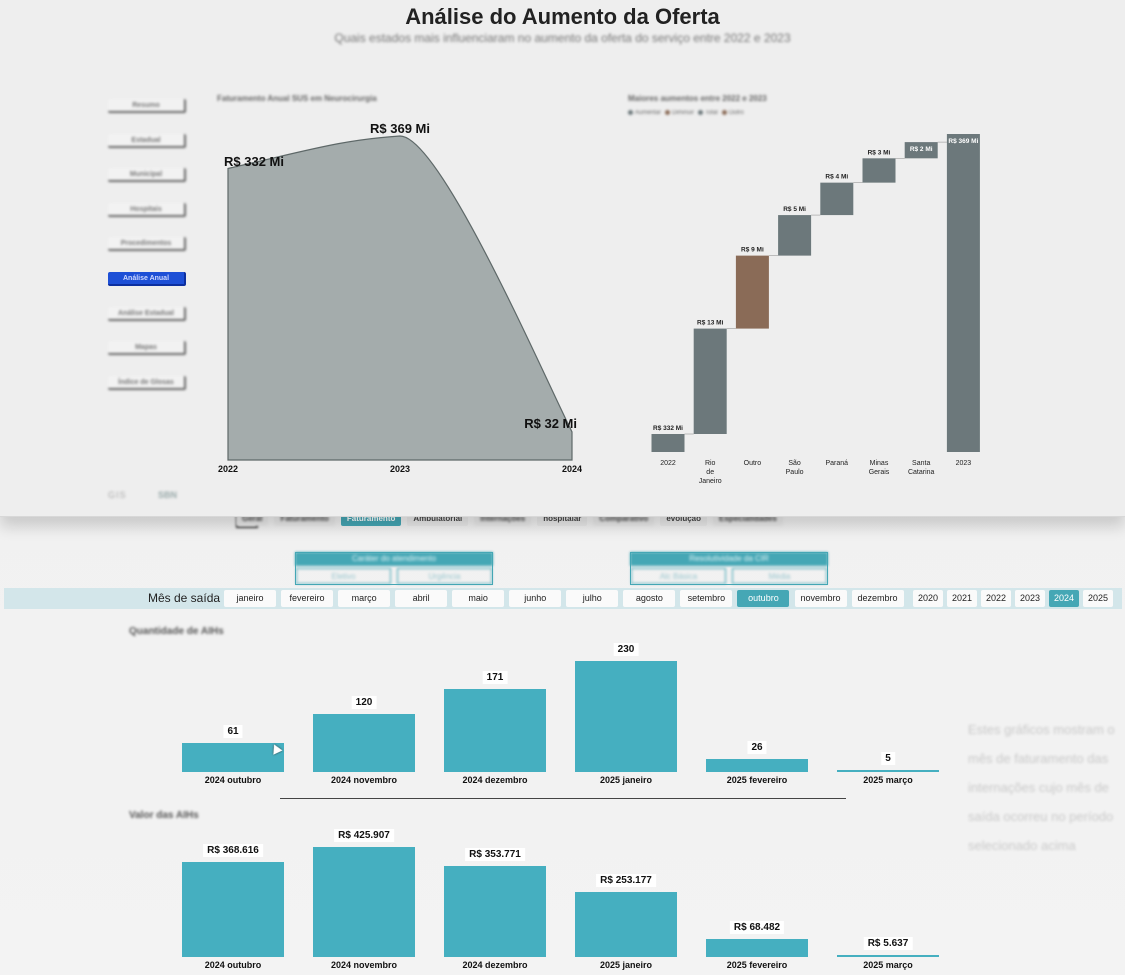 The width and height of the screenshot is (1125, 975). What do you see at coordinates (444, 576) in the screenshot?
I see `filter-option-urgencia: Urgência` at bounding box center [444, 576].